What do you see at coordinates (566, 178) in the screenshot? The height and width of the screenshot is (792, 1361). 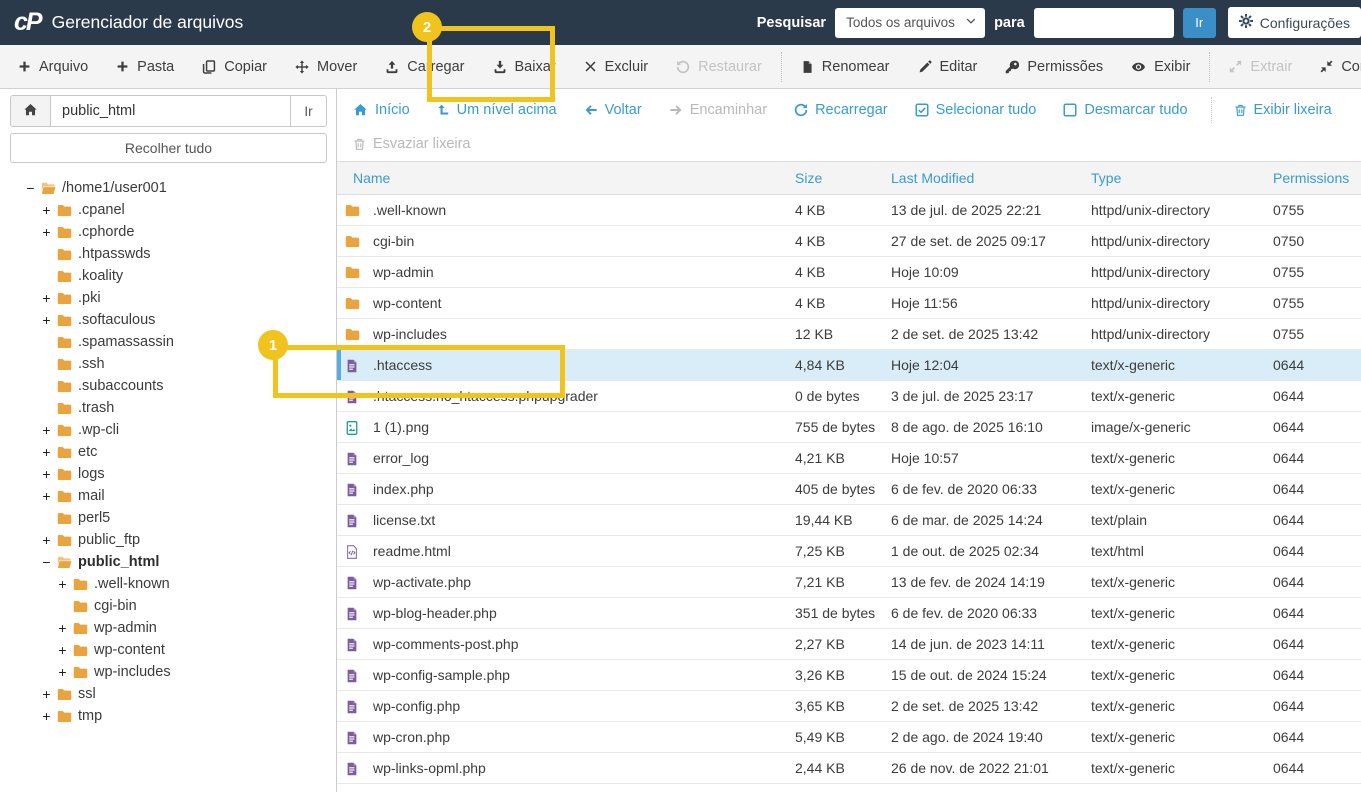 I see `column-header-name: Name` at bounding box center [566, 178].